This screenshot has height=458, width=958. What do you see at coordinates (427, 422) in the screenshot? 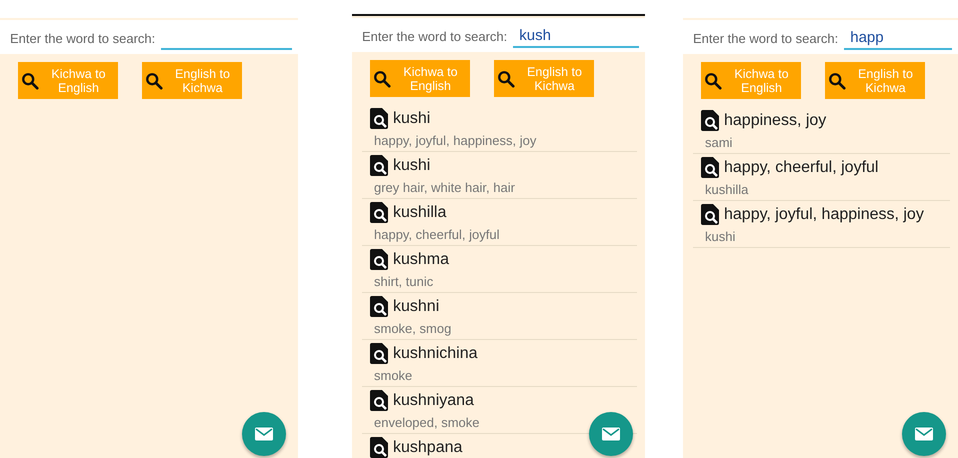
I see `result-meaning: enveloped, smoke` at bounding box center [427, 422].